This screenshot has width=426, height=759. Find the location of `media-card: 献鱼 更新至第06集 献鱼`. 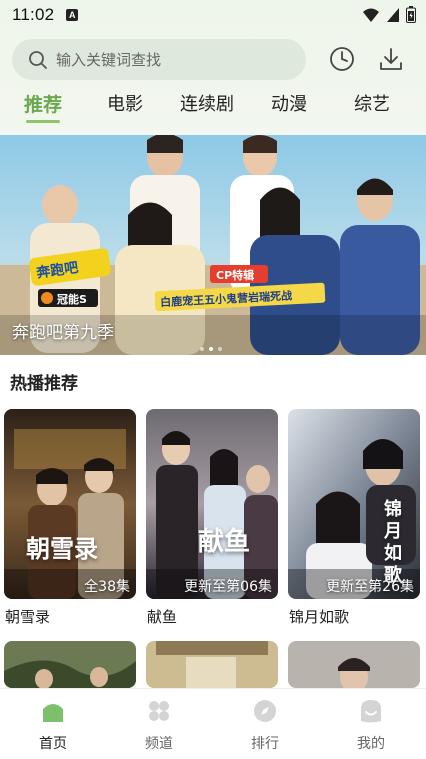

media-card: 献鱼 更新至第06集 献鱼 is located at coordinates (212, 518).